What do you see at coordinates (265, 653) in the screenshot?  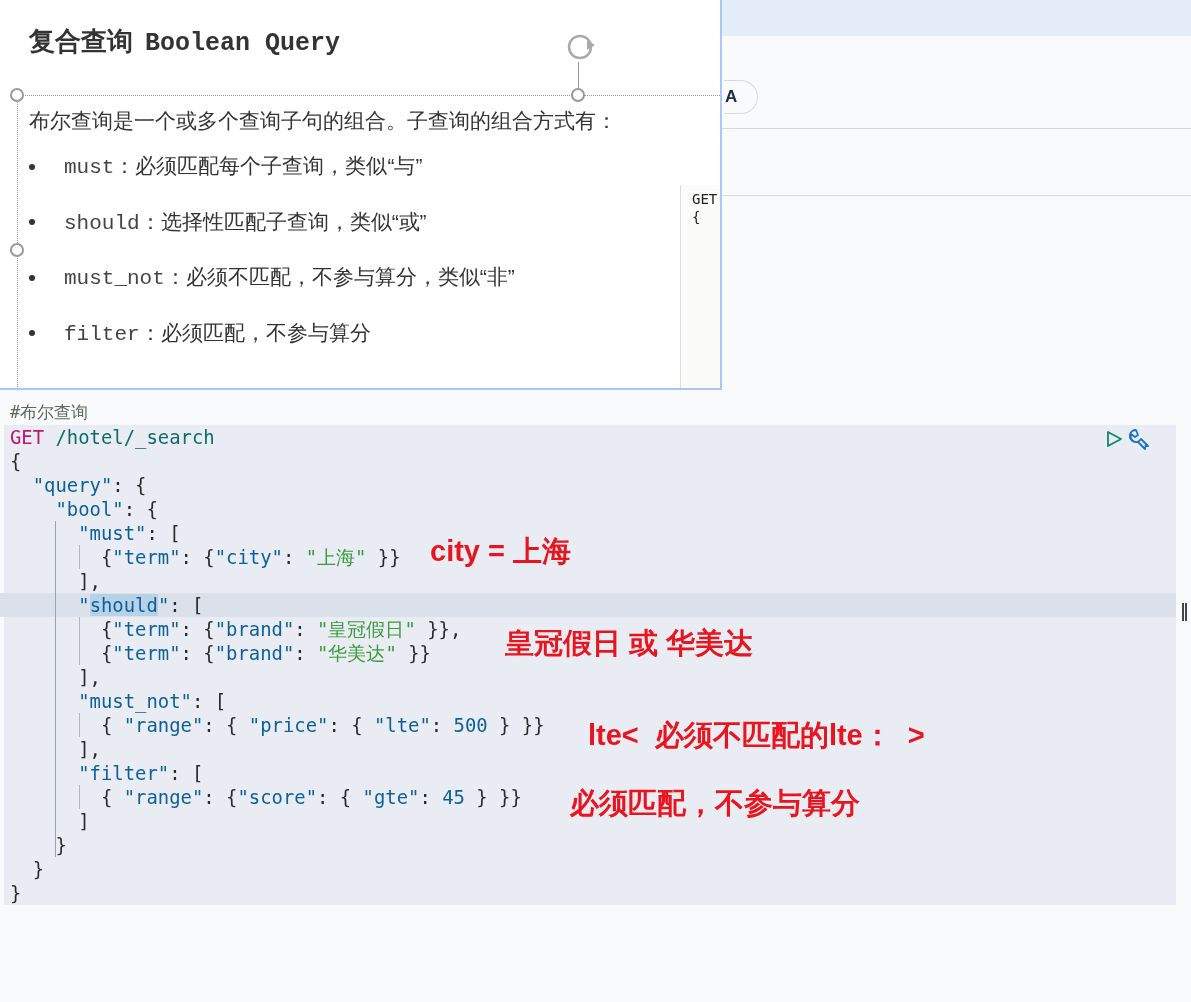 I see `code-line: {"term": {"brand": "华美达" }}` at bounding box center [265, 653].